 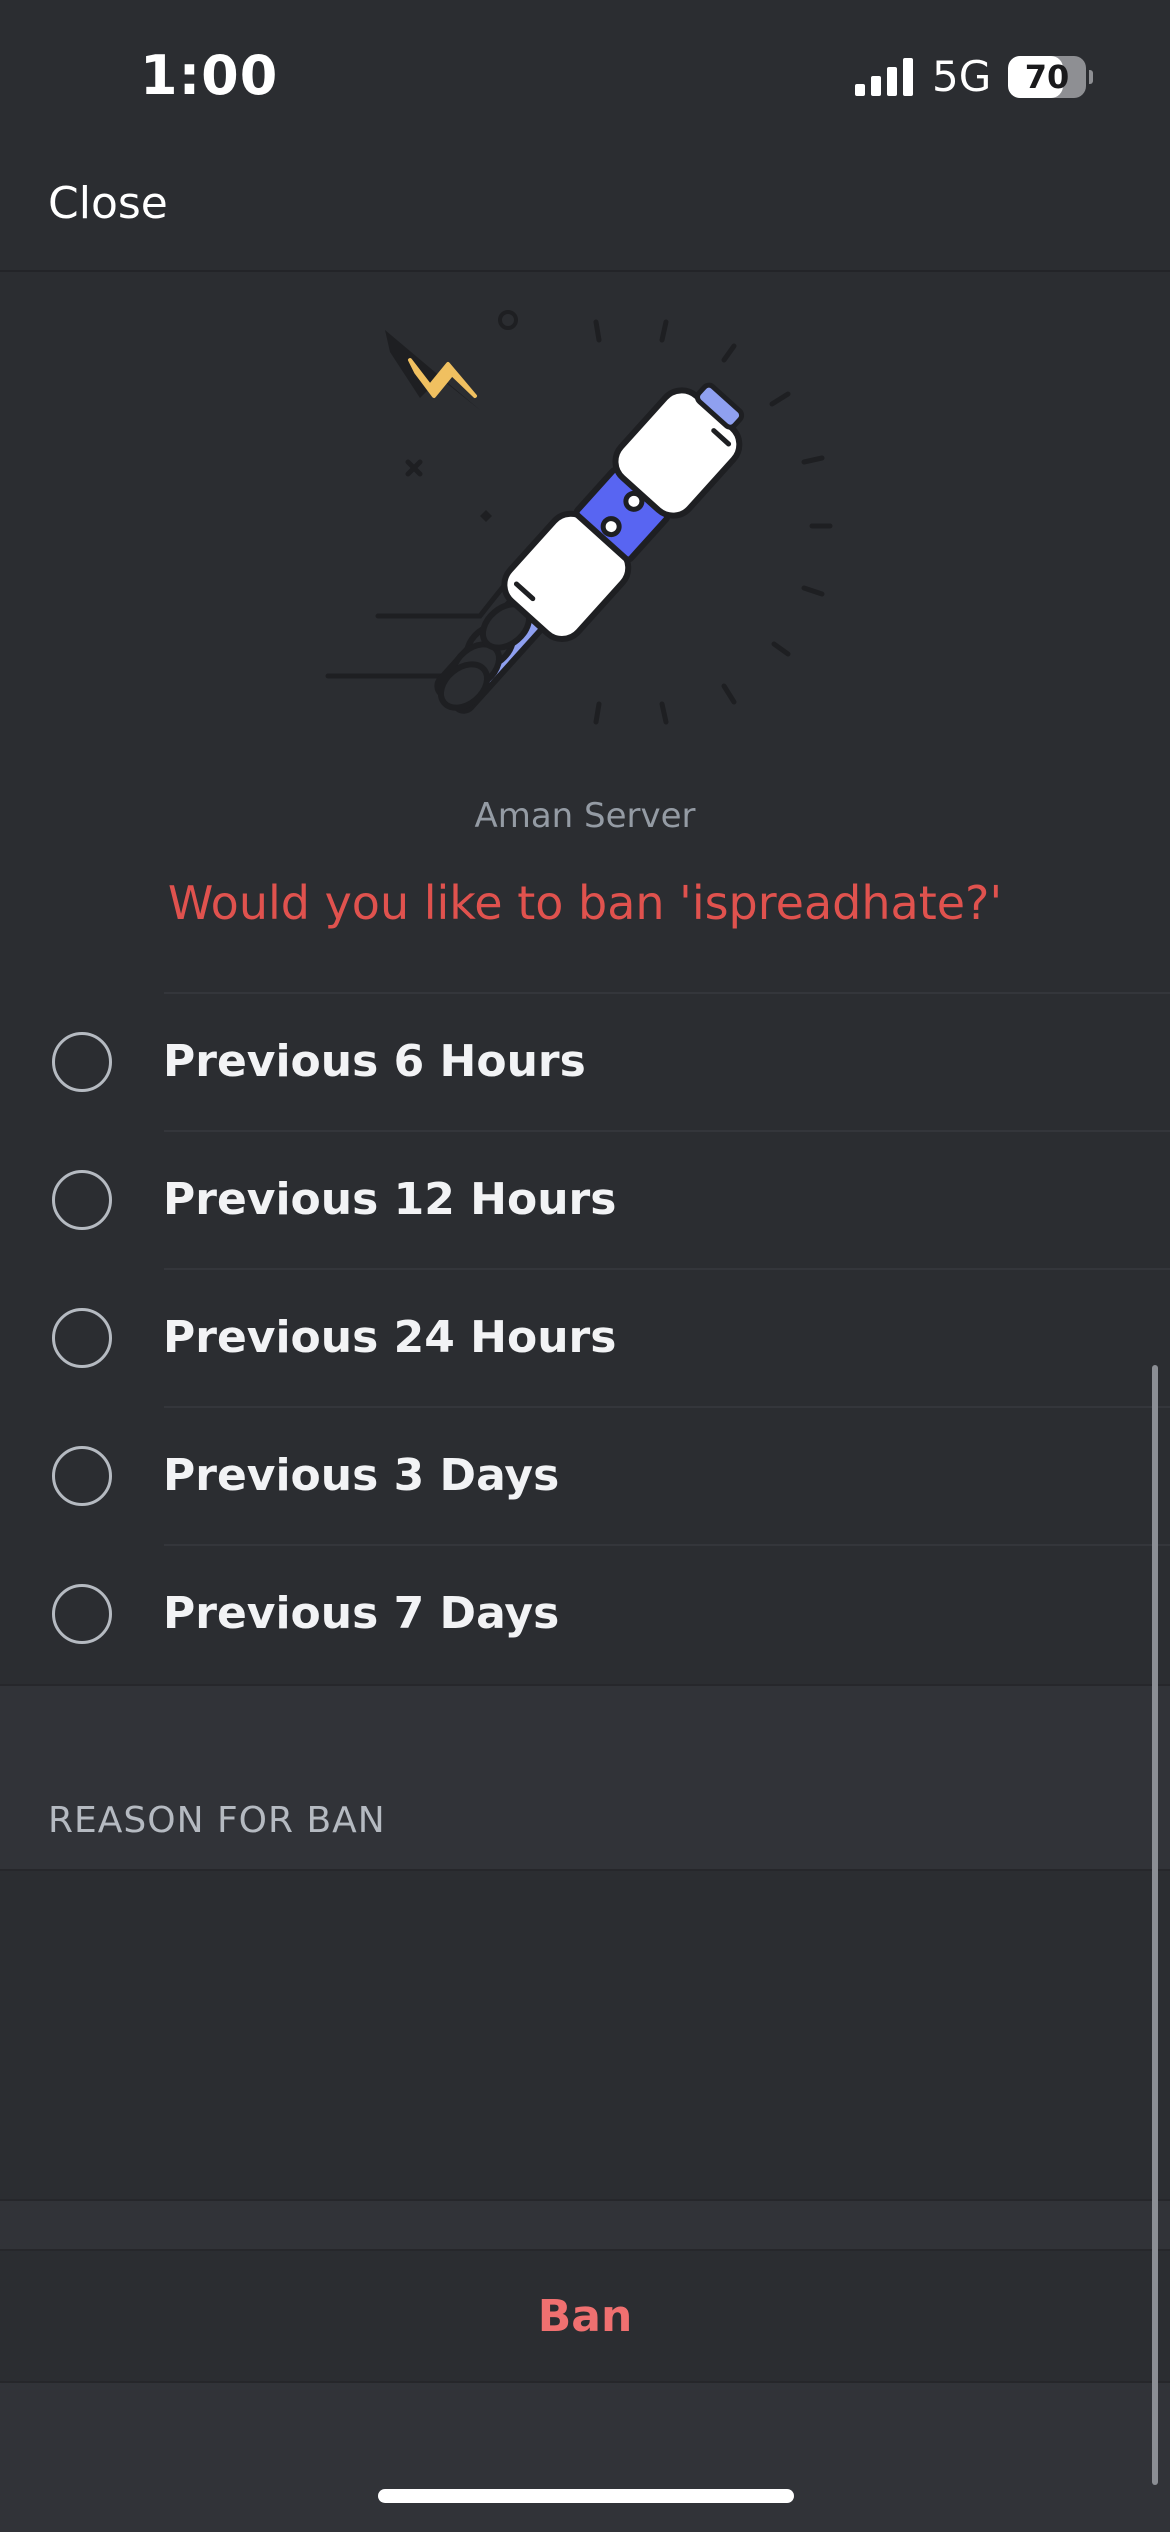 What do you see at coordinates (585, 1776) in the screenshot?
I see `reason-section-header` at bounding box center [585, 1776].